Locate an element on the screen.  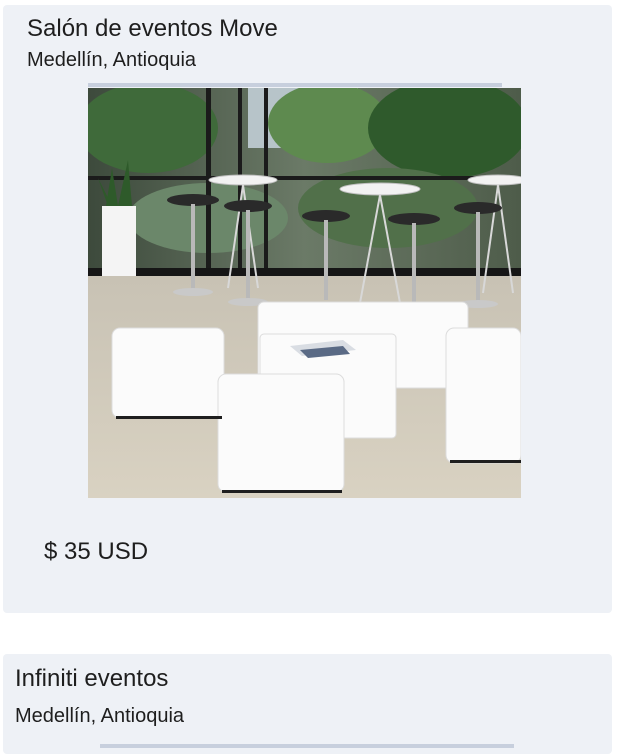
listing-card: Infiniti eventos Medellín, Antioquia is located at coordinates (307, 704).